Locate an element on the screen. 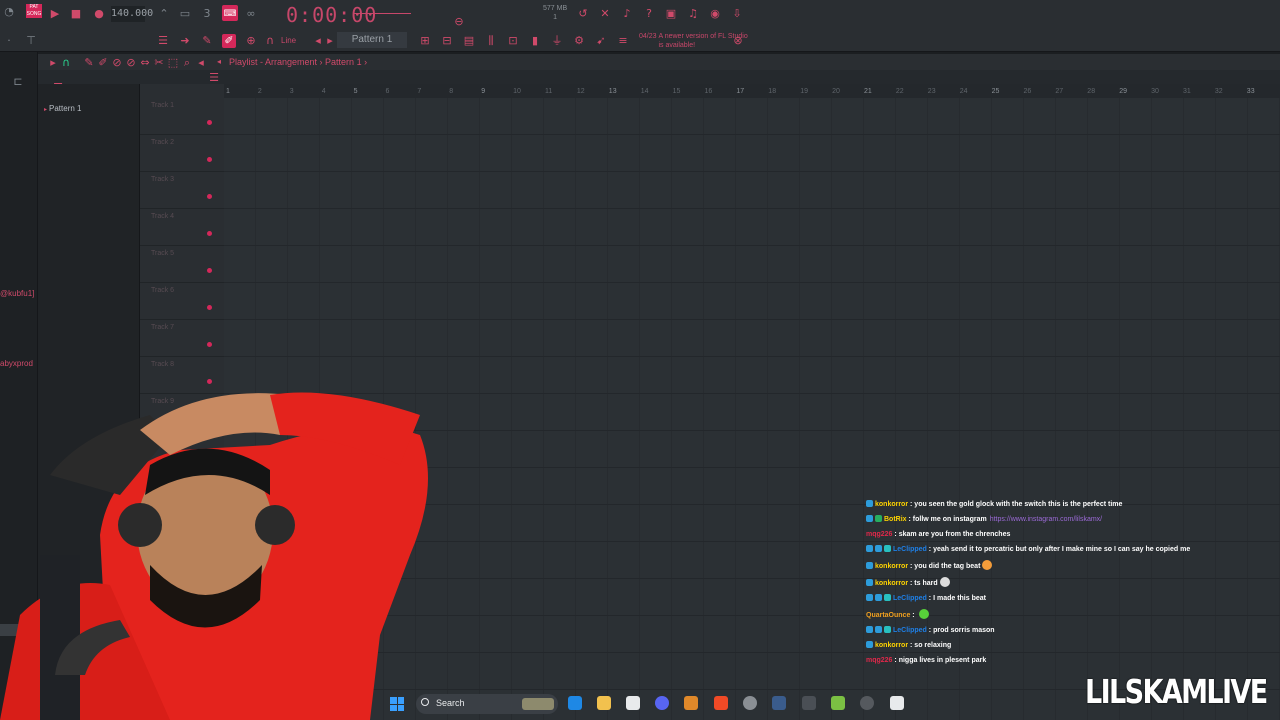 The image size is (1280, 720). magnet-snap-icon: ∩ is located at coordinates (66, 63).